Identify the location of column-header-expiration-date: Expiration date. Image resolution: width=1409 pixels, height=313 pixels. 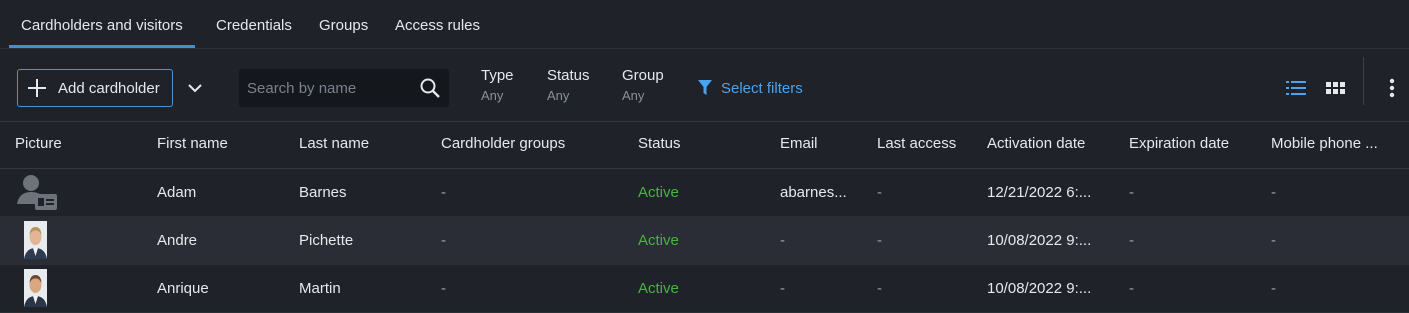
(1179, 144).